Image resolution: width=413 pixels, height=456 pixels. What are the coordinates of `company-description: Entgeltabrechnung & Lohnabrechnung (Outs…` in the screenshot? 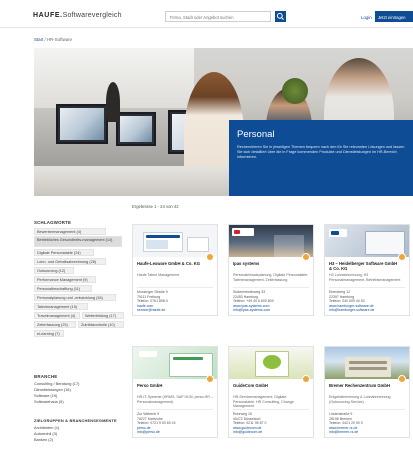 It's located at (360, 399).